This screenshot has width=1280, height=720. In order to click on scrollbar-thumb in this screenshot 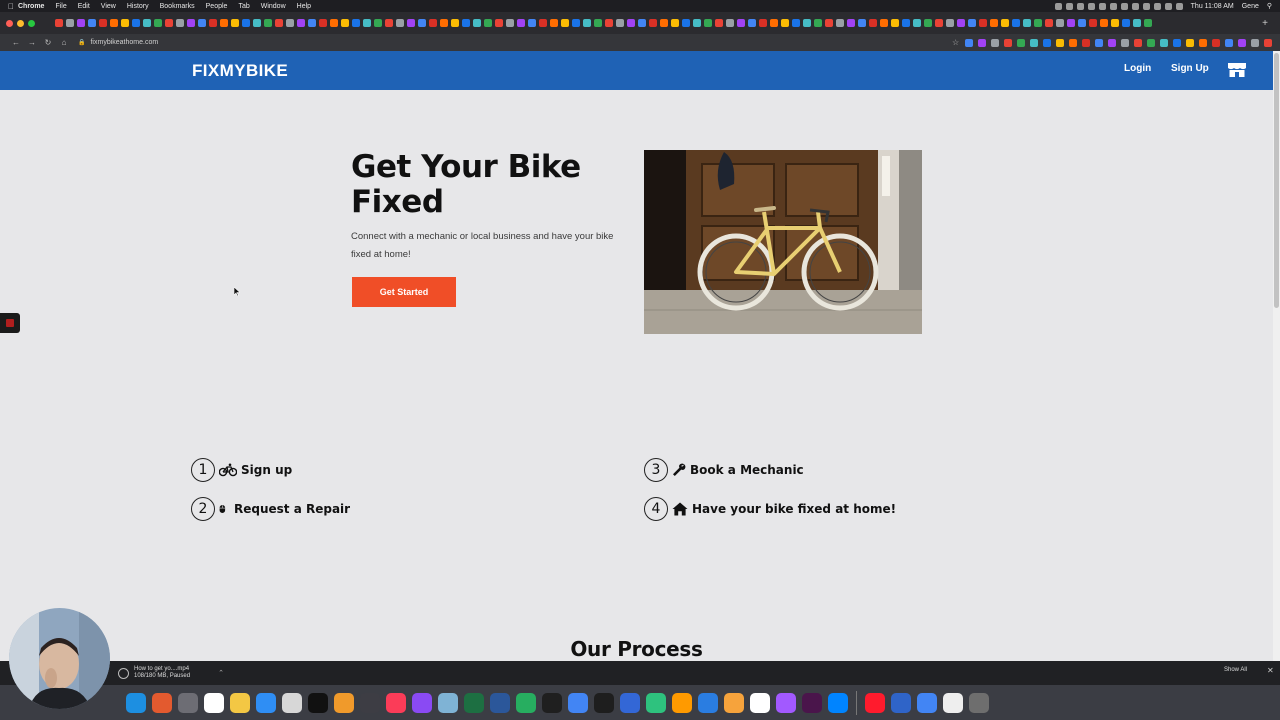, I will do `click(1276, 180)`.